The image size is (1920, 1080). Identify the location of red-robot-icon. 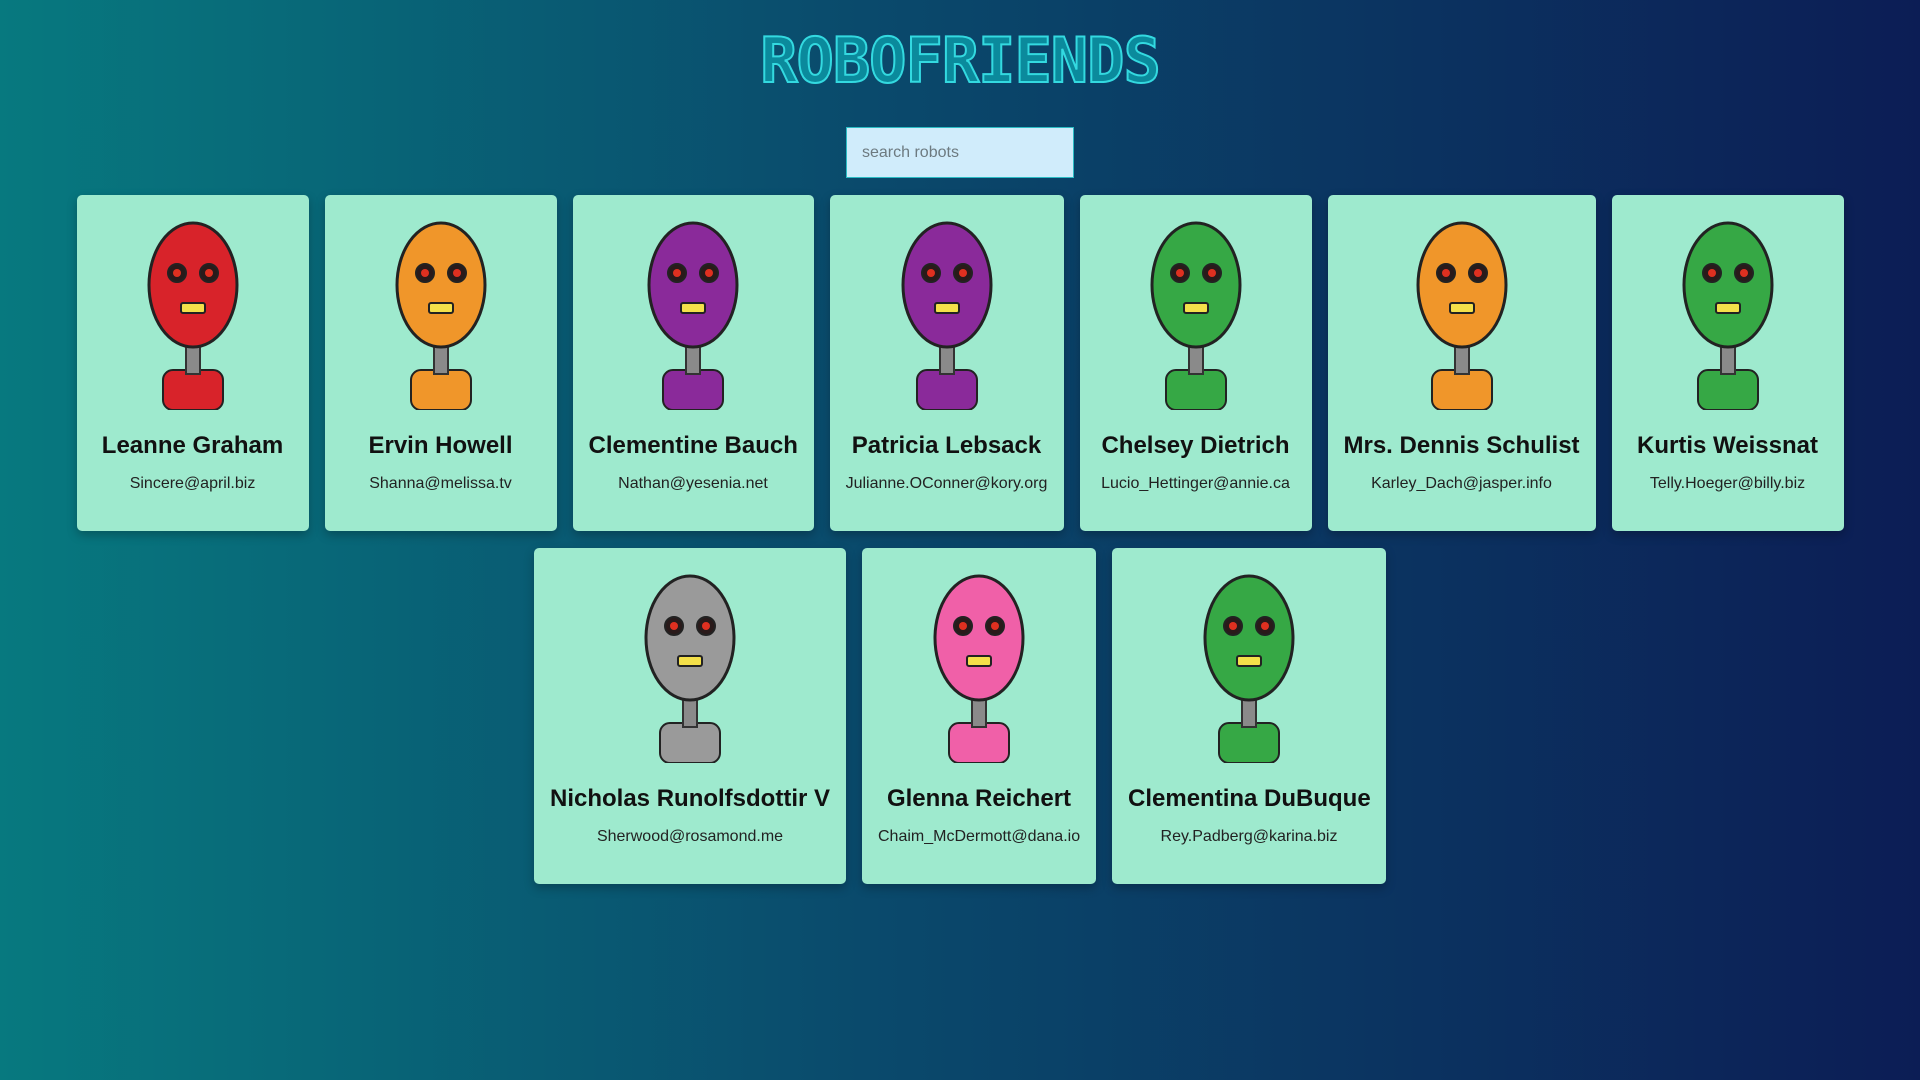
(192, 315).